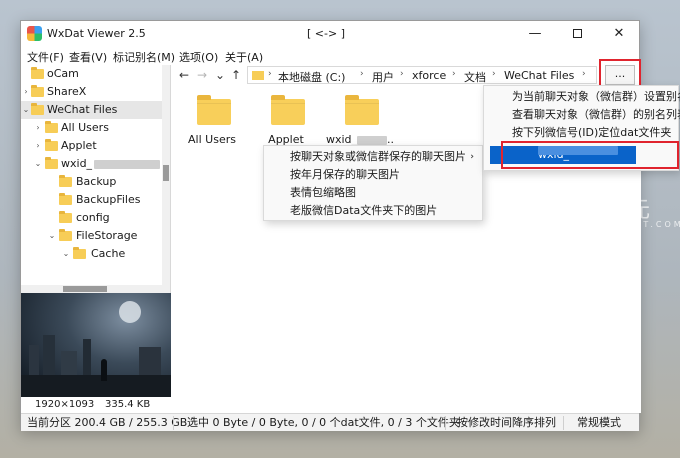  What do you see at coordinates (220, 75) in the screenshot?
I see `history-dropdown-button: ⌄` at bounding box center [220, 75].